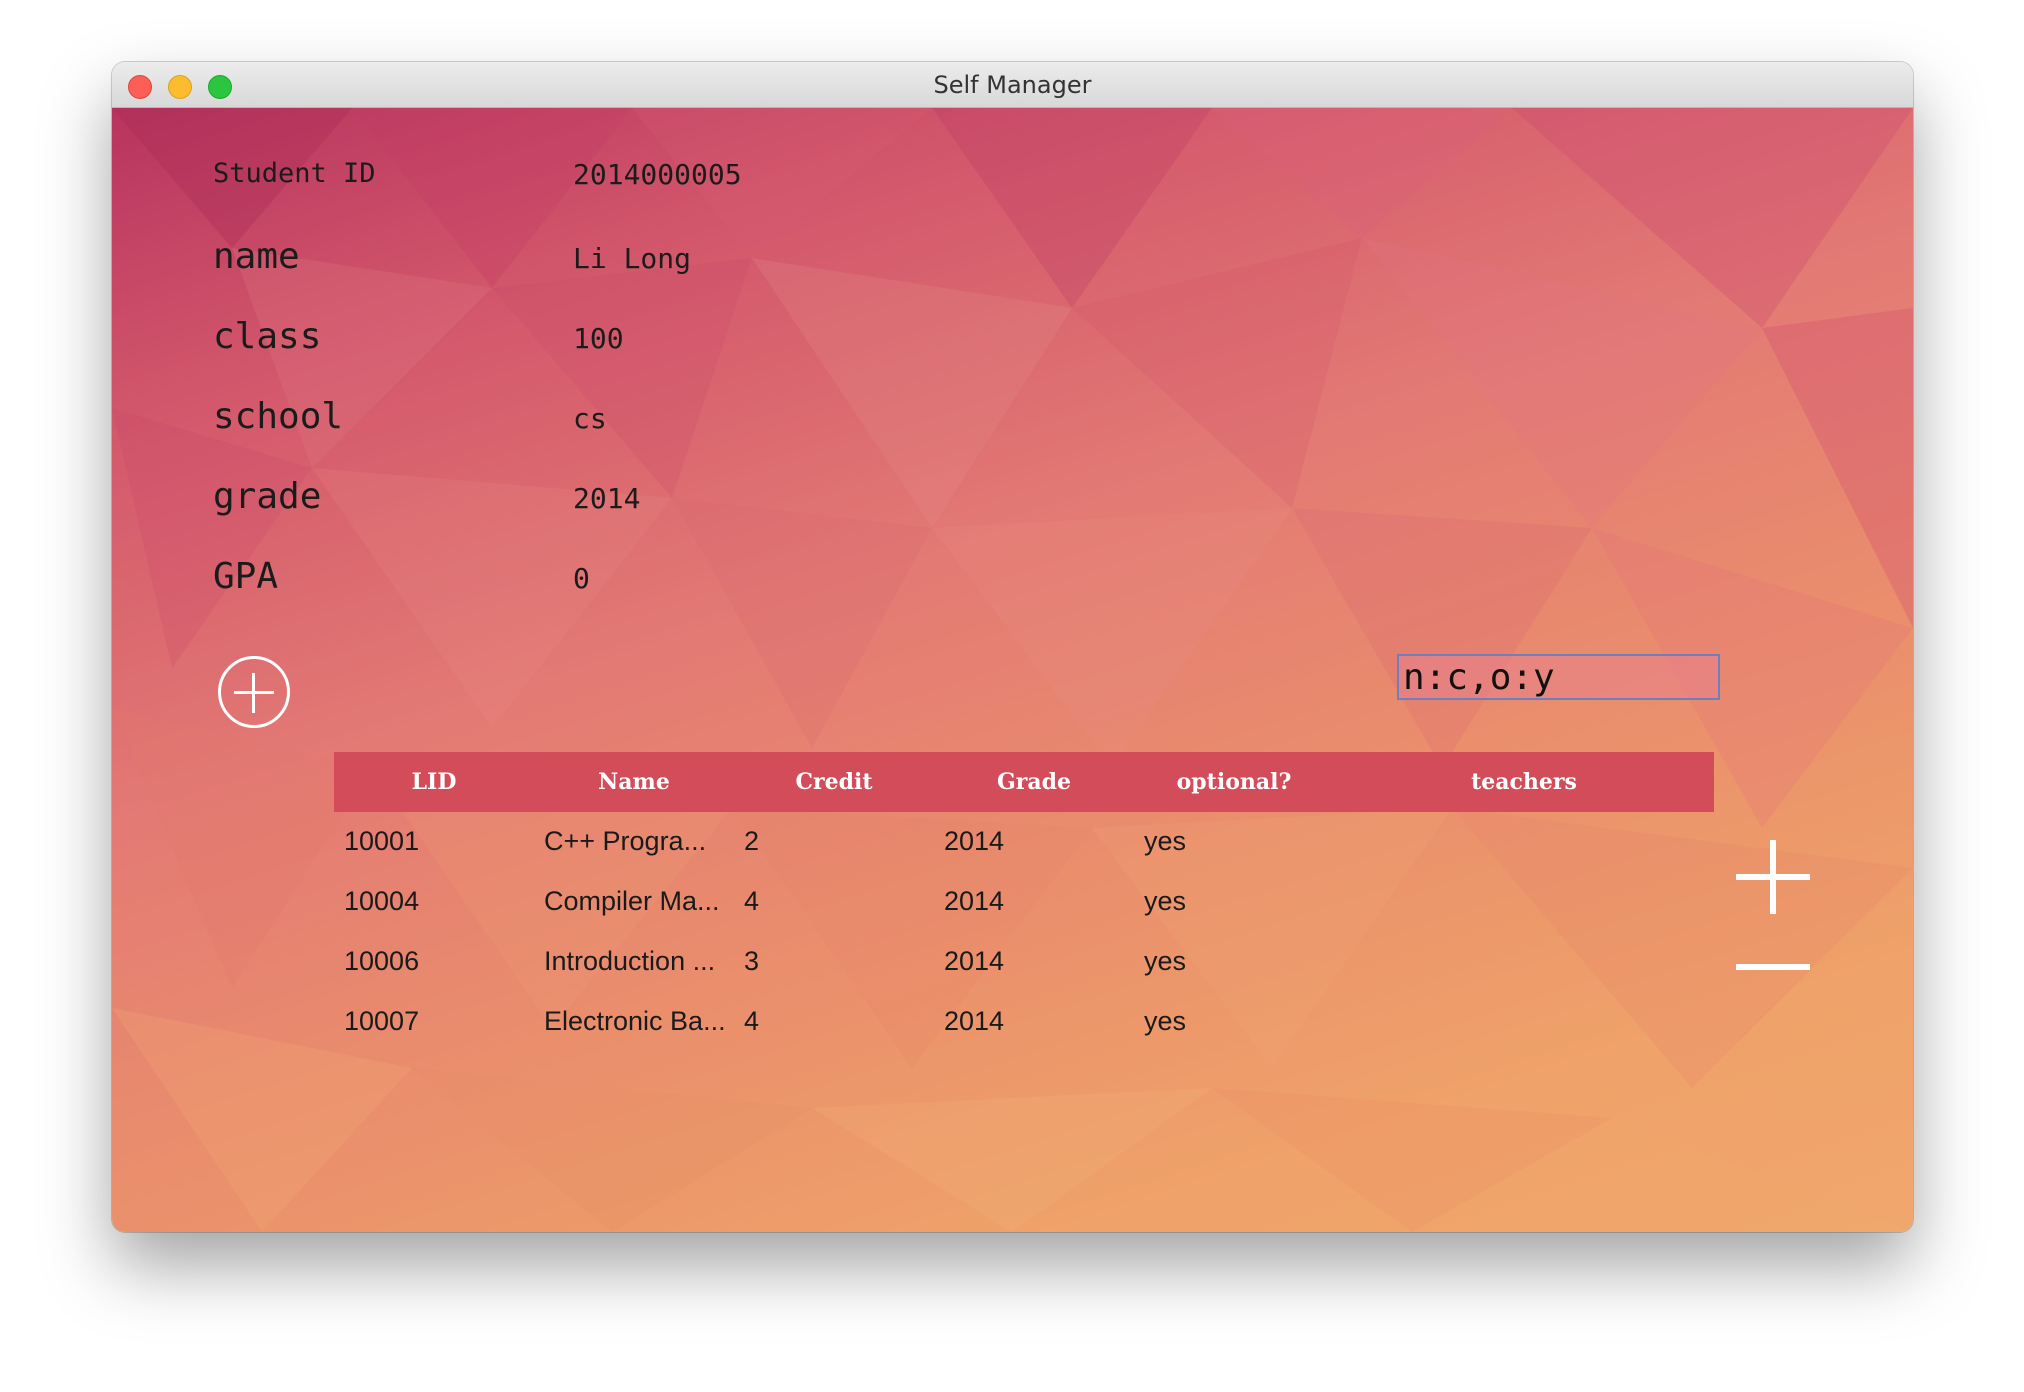 This screenshot has height=1392, width=2024. I want to click on value-class: 100, so click(598, 338).